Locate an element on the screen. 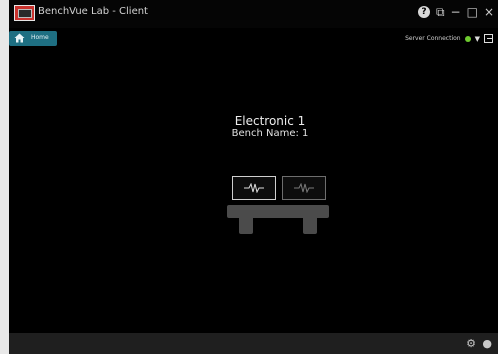  bench-leg-left is located at coordinates (246, 225).